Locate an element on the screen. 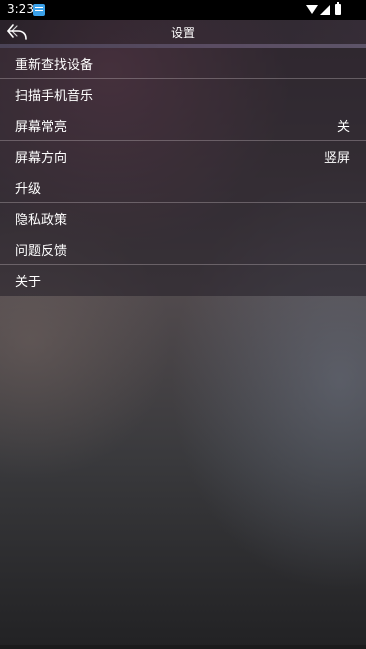  page-title: 设置 is located at coordinates (182, 33).